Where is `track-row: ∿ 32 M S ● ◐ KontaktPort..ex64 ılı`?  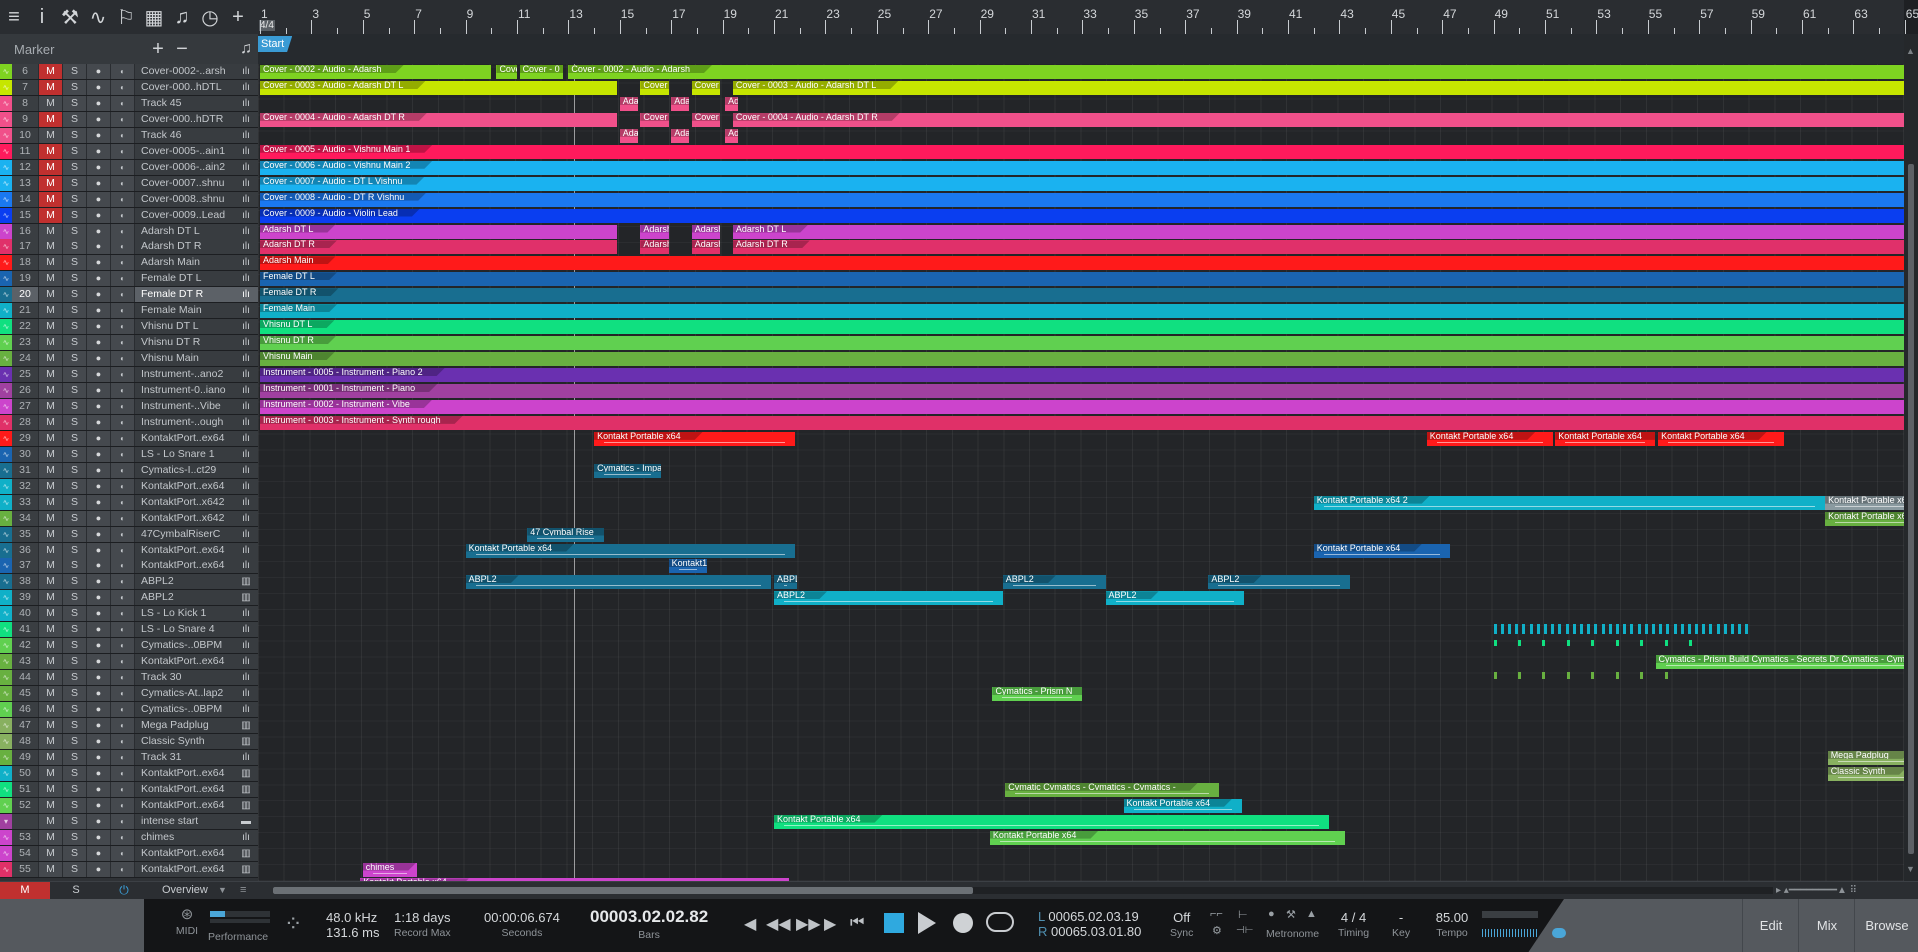 track-row: ∿ 32 M S ● ◐ KontaktPort..ex64 ılı is located at coordinates (129, 486).